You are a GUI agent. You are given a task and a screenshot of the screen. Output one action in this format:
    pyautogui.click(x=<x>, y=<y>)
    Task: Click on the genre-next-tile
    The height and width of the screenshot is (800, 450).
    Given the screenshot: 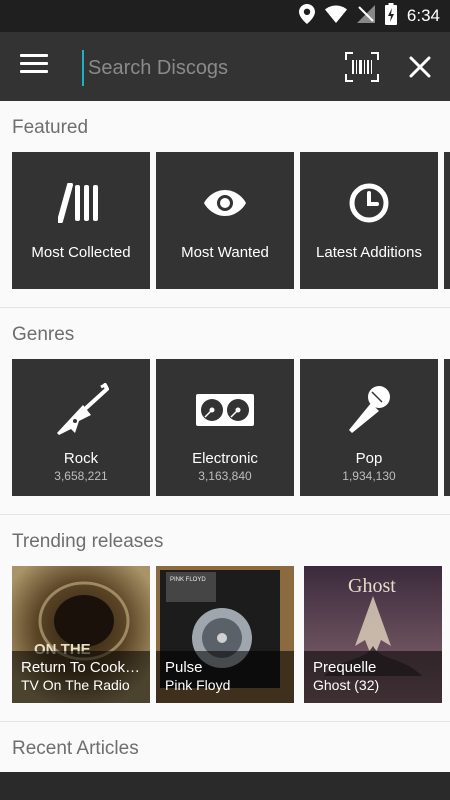 What is the action you would take?
    pyautogui.click(x=447, y=427)
    